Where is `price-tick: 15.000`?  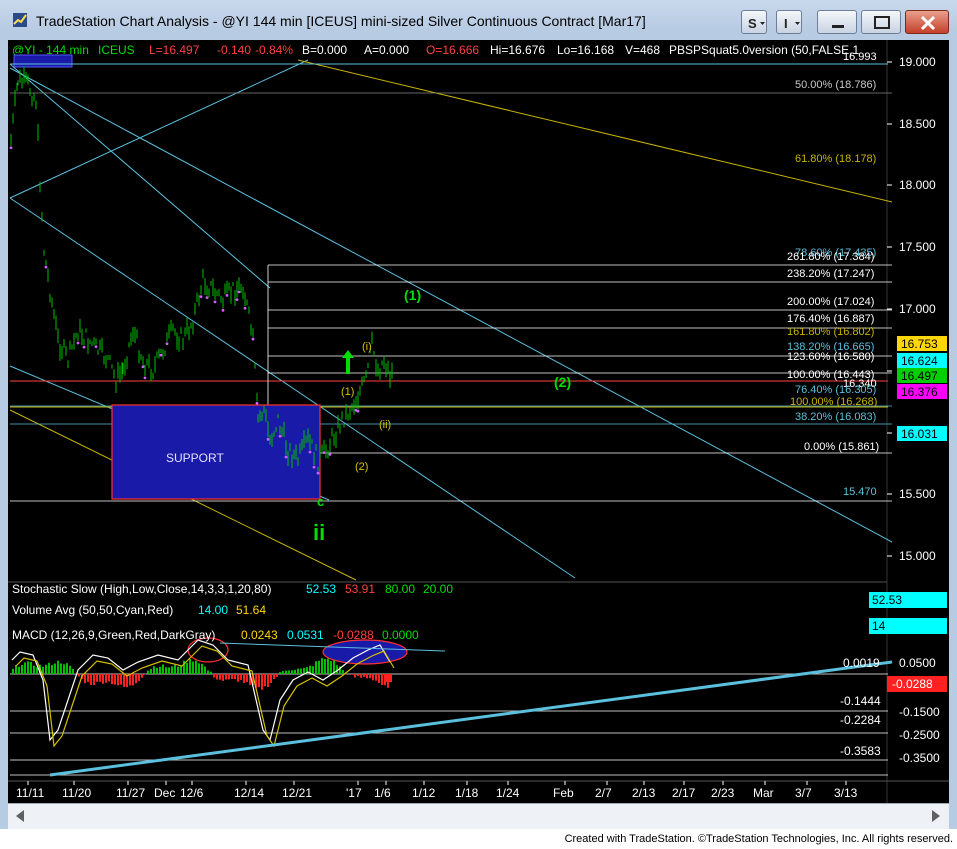
price-tick: 15.000 is located at coordinates (917, 556).